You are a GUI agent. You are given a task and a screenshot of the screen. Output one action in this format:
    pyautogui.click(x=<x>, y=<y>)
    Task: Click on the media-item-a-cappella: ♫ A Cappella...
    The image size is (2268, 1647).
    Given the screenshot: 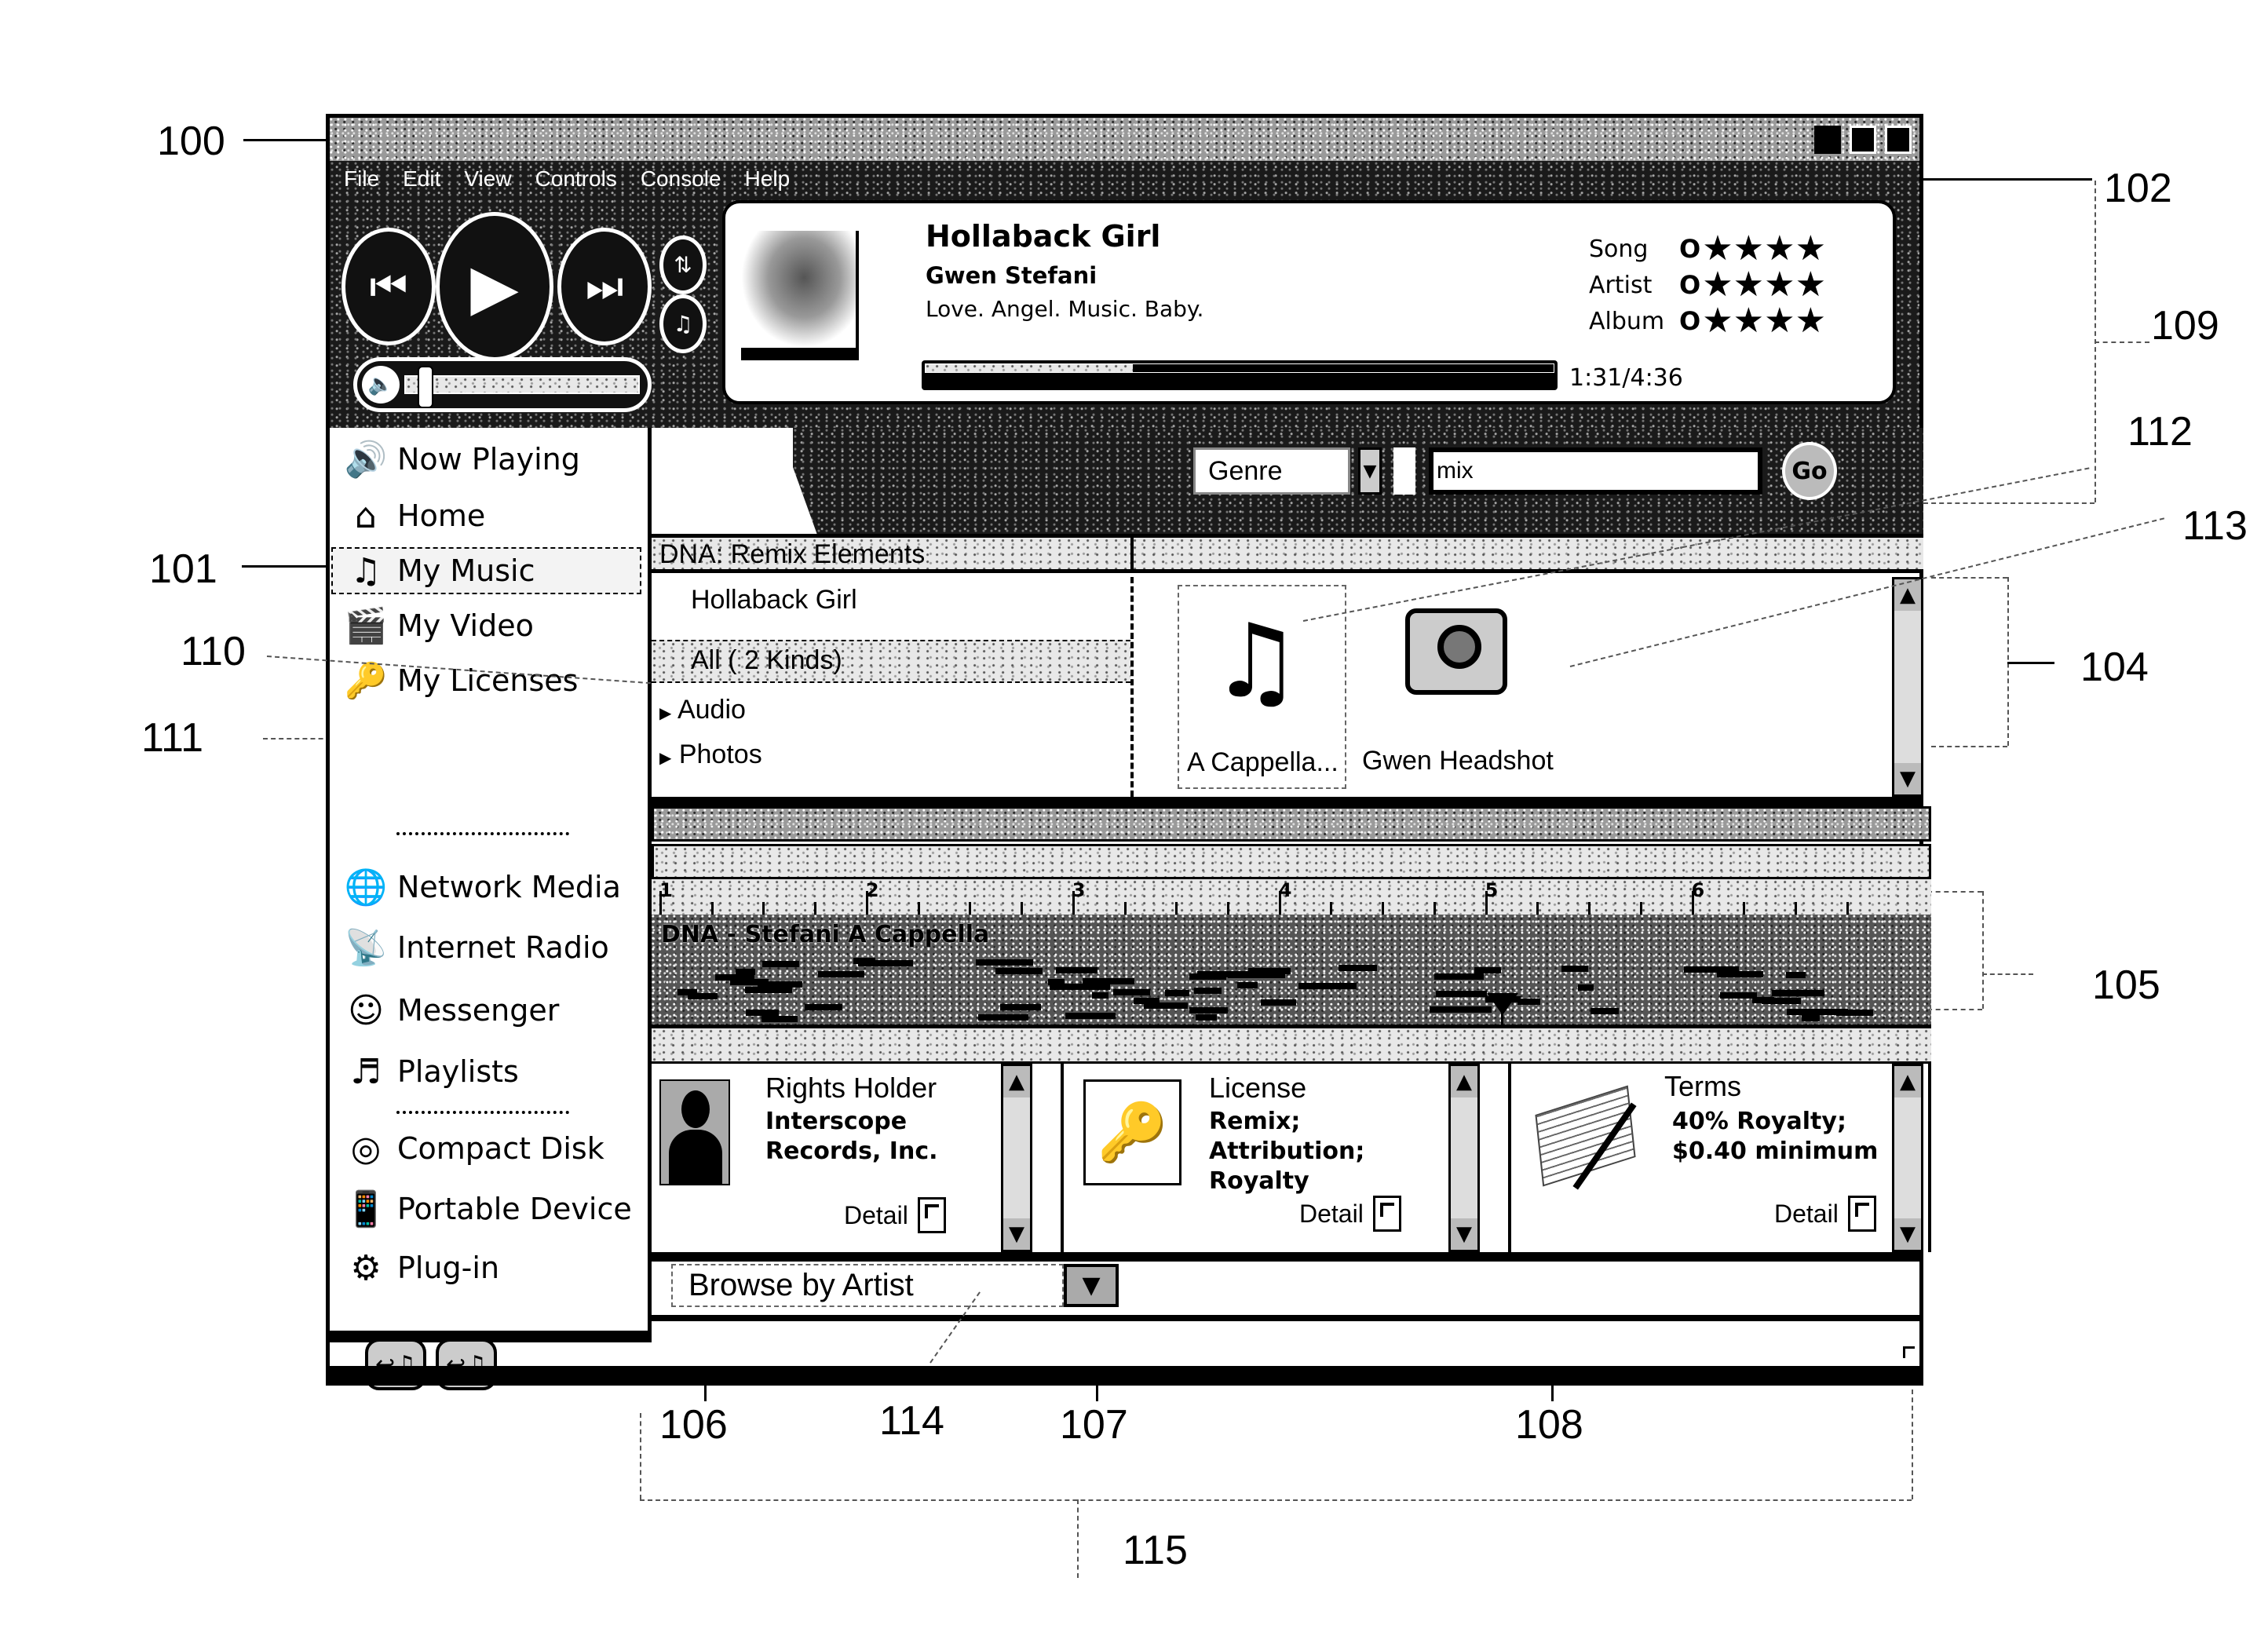 What is the action you would take?
    pyautogui.click(x=1262, y=687)
    